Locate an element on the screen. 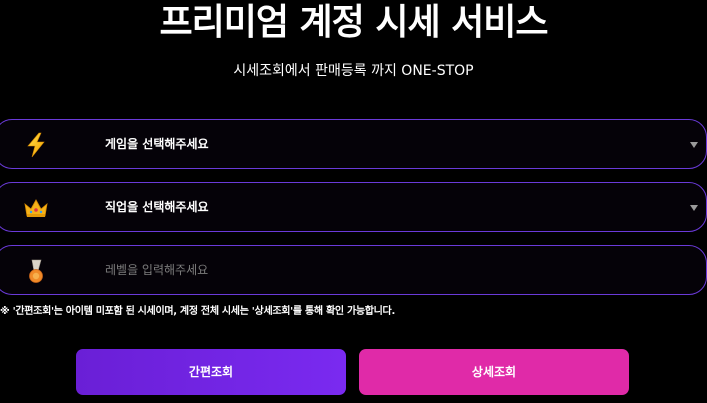 Image resolution: width=707 pixels, height=403 pixels. game-select-label: 게임을 선택해주세요 is located at coordinates (157, 144).